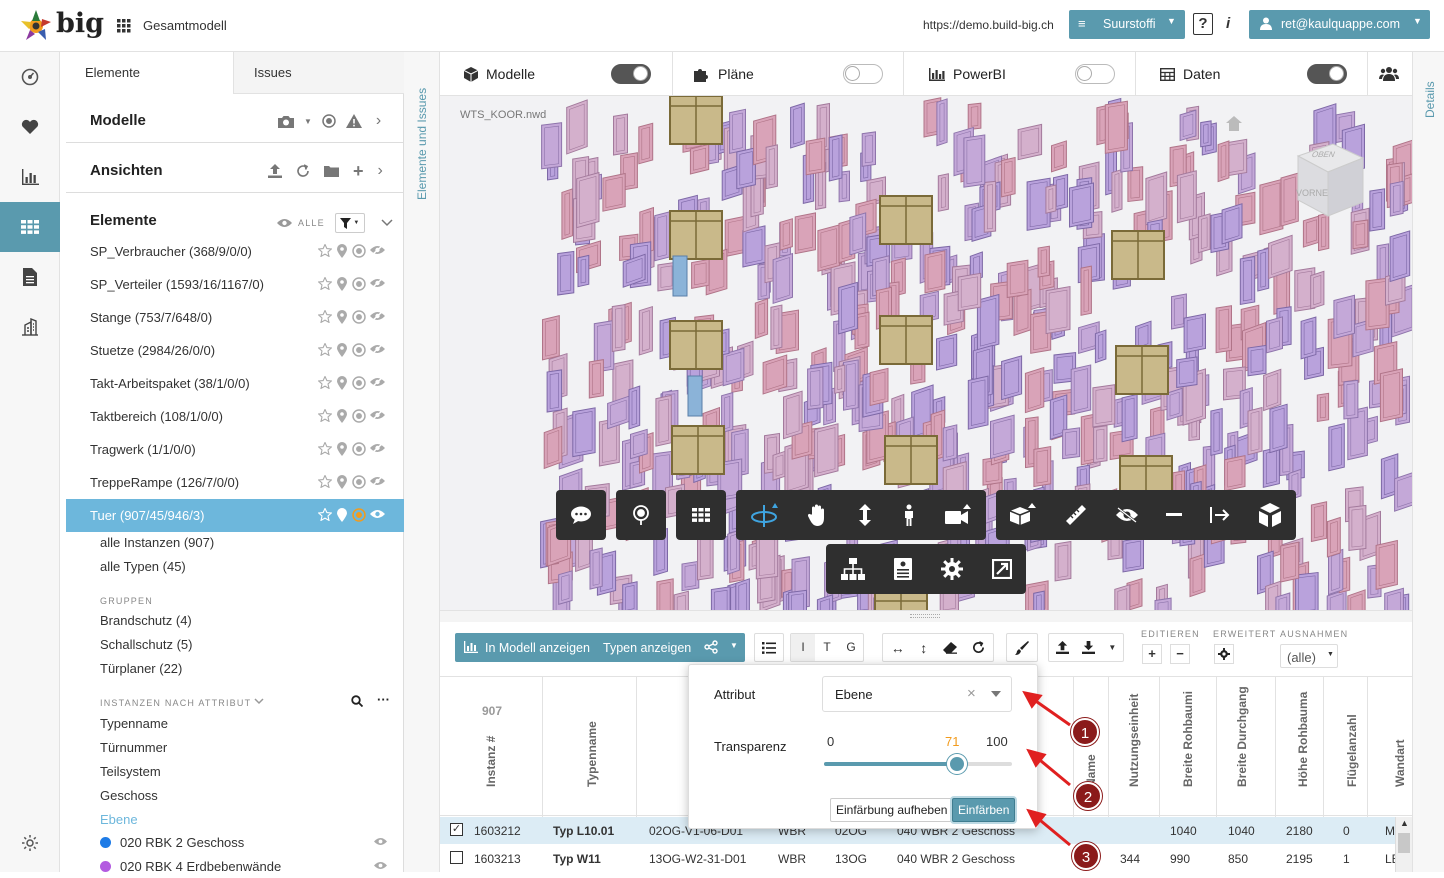  What do you see at coordinates (1327, 74) in the screenshot?
I see `daten-toggle` at bounding box center [1327, 74].